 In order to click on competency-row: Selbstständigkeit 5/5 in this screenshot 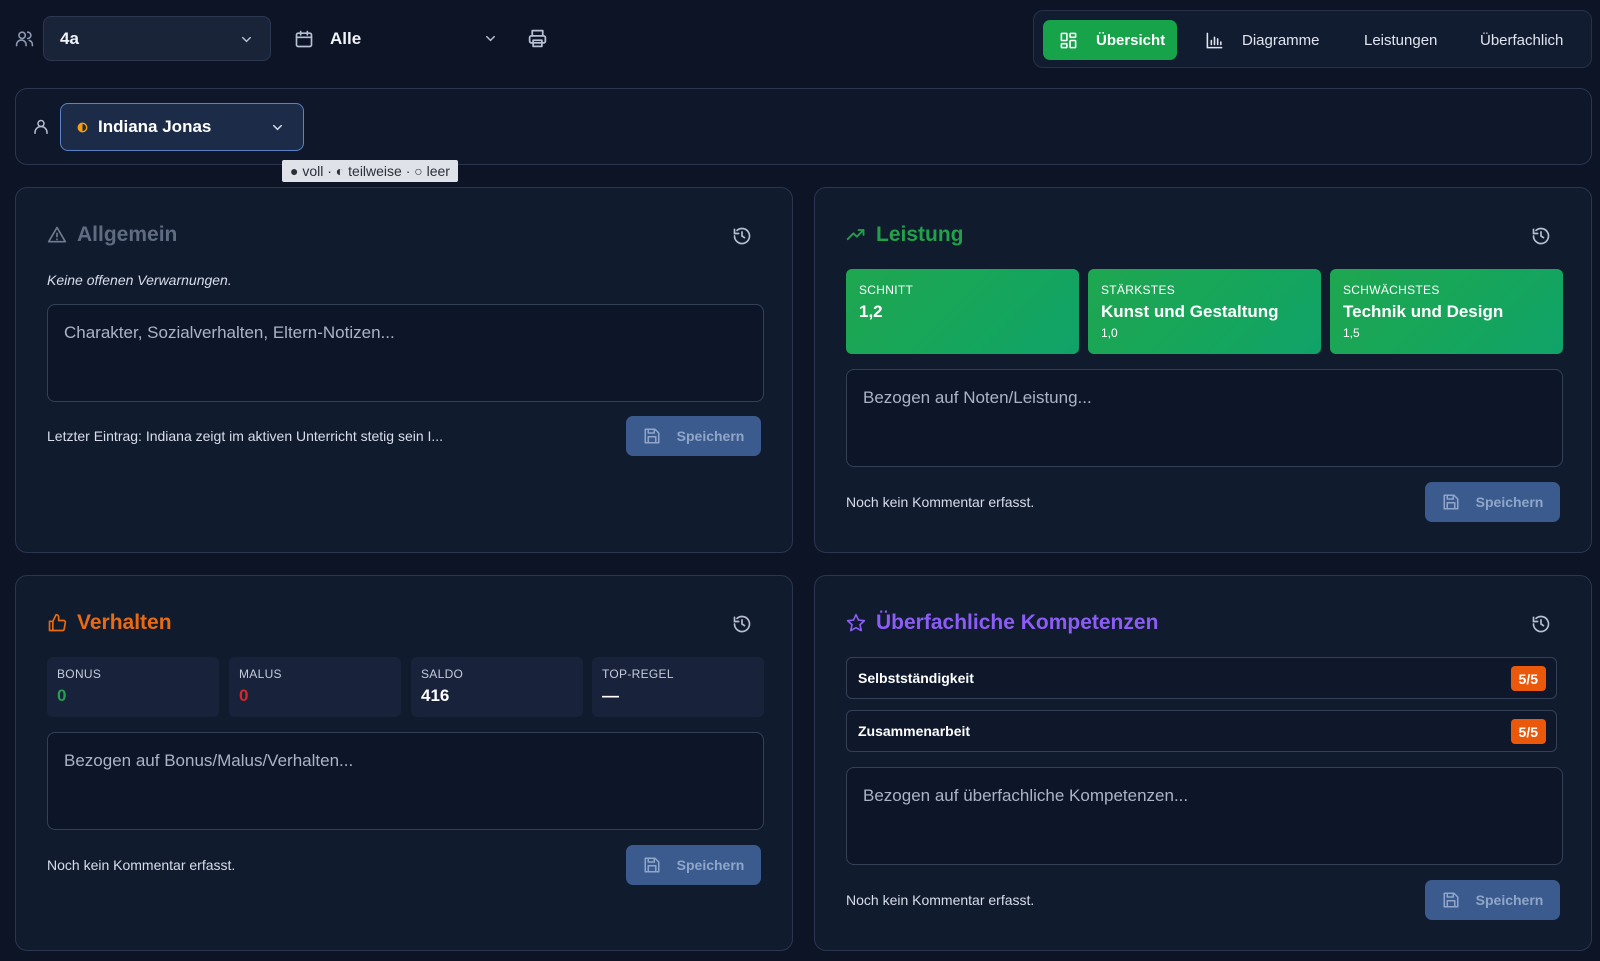, I will do `click(1201, 678)`.